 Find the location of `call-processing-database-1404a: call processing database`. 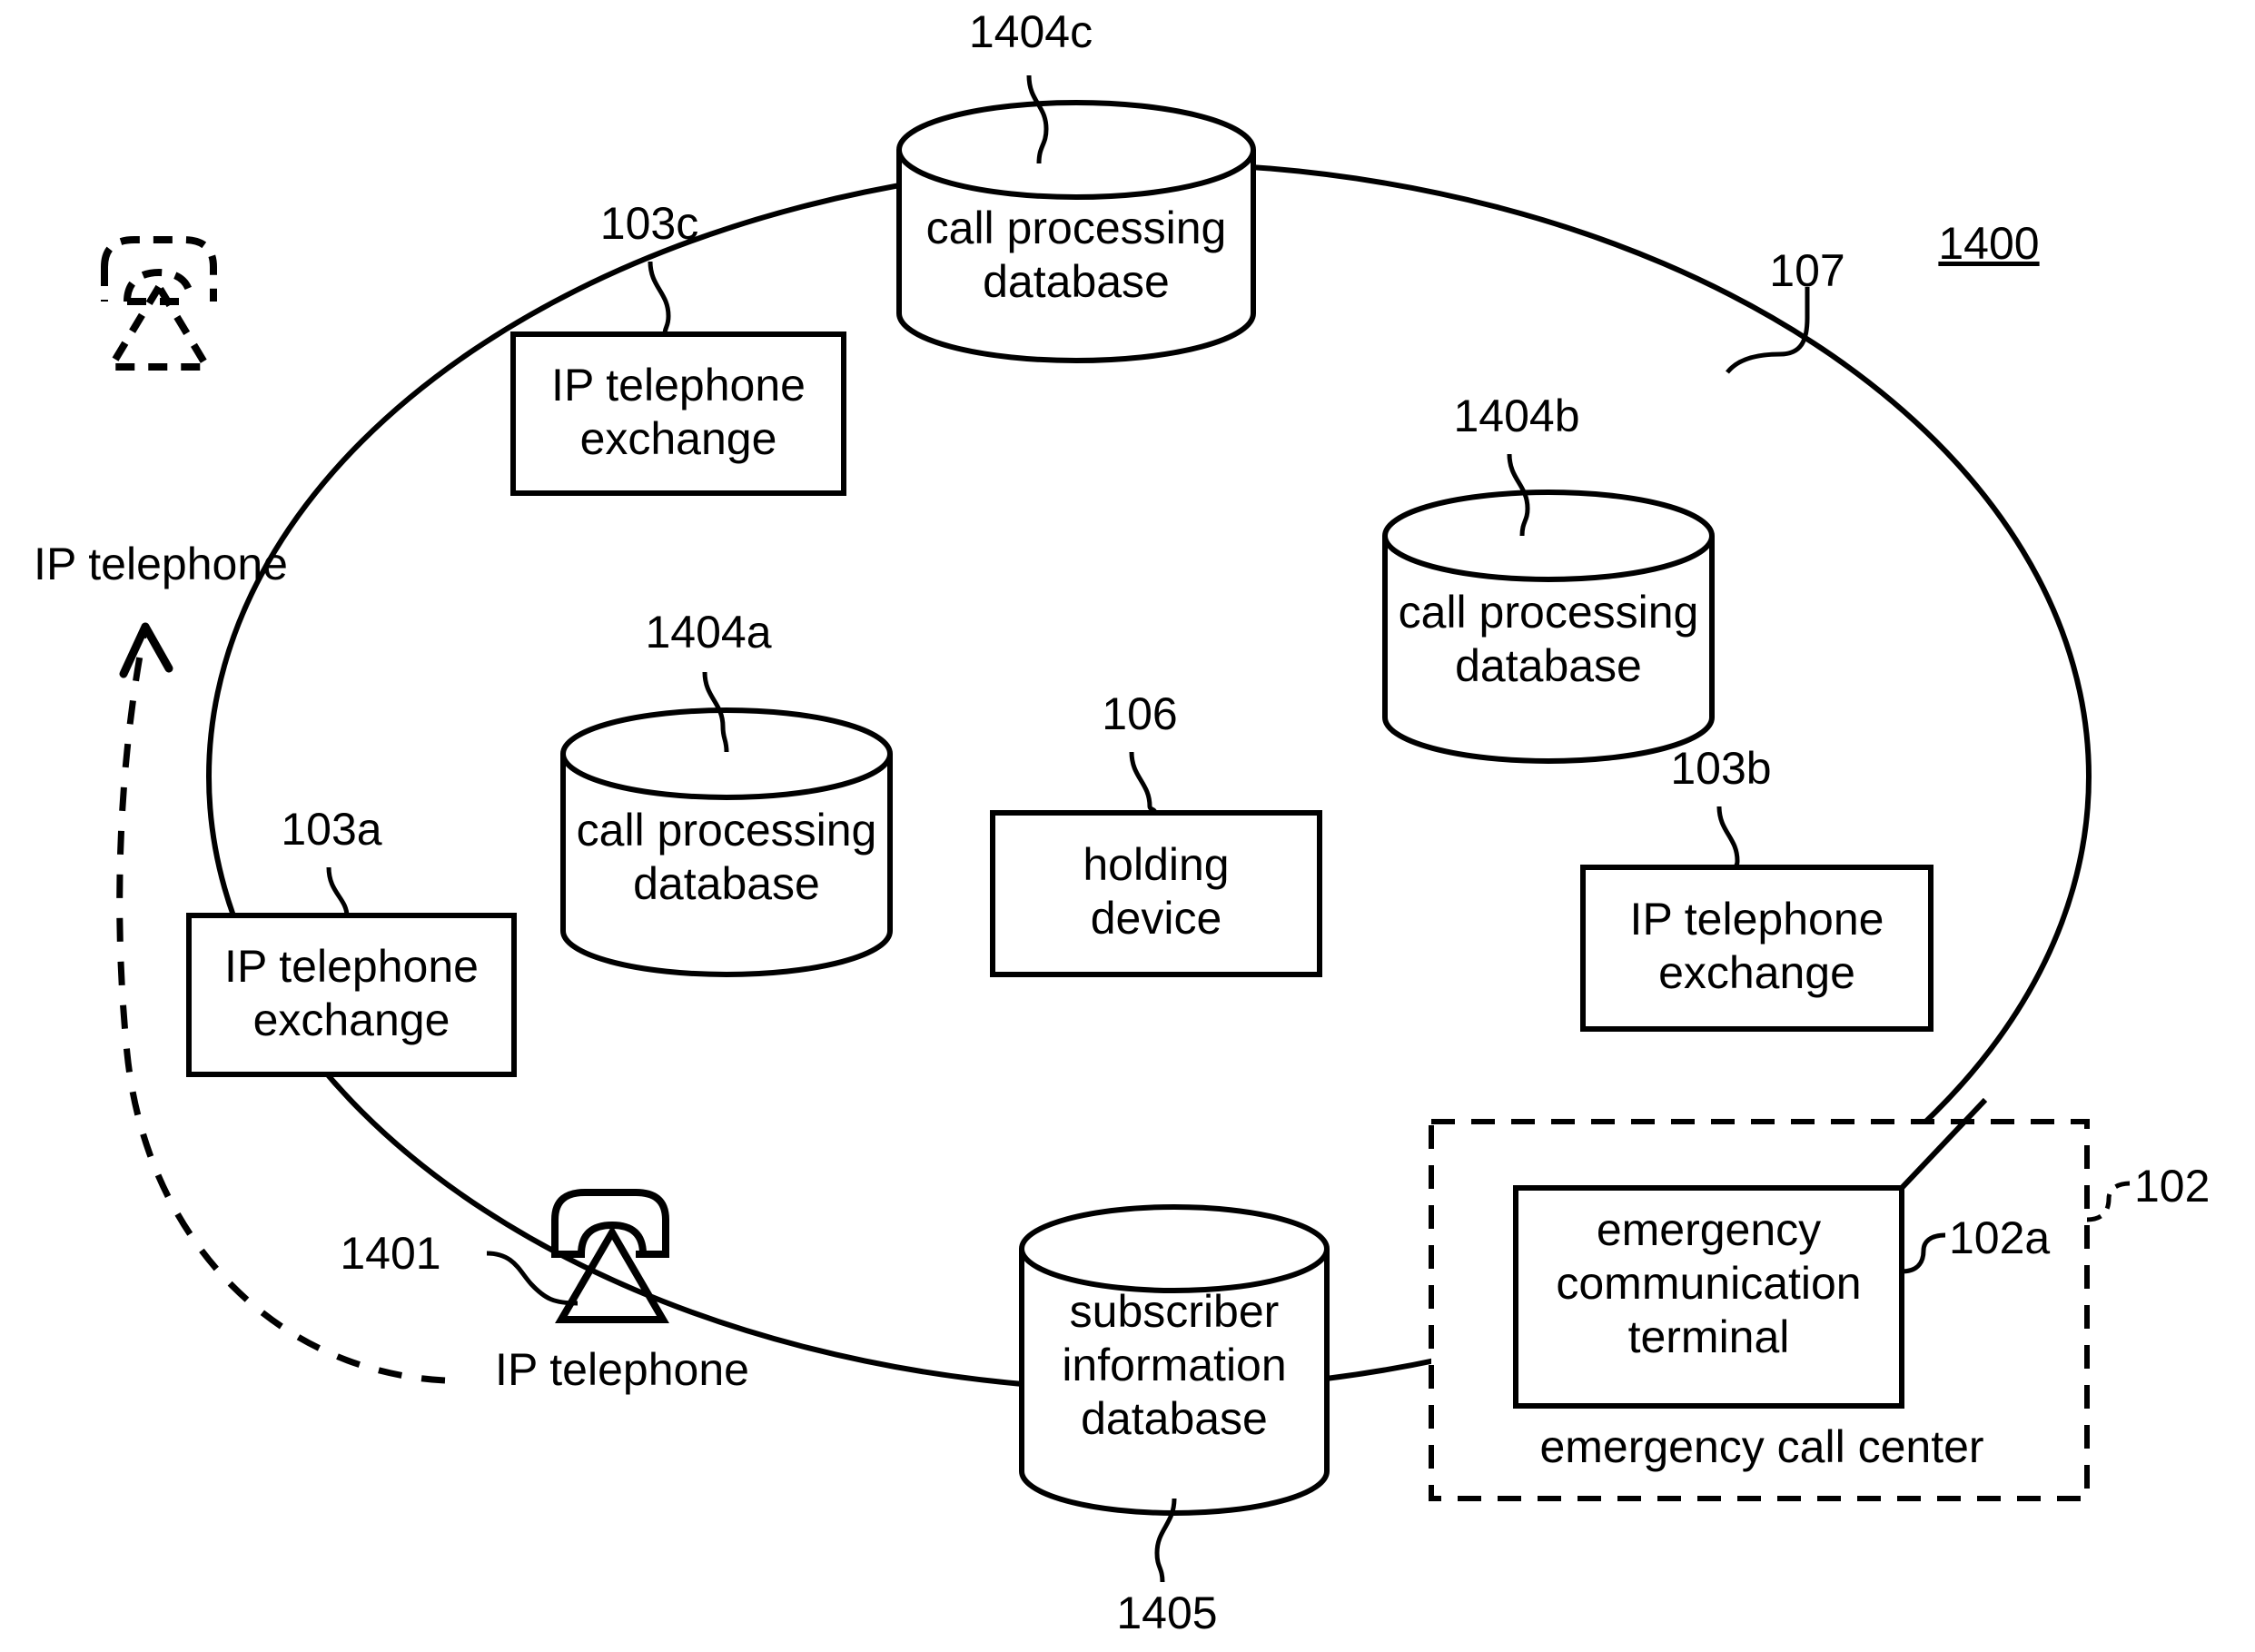

call-processing-database-1404a: call processing database is located at coordinates (727, 857).